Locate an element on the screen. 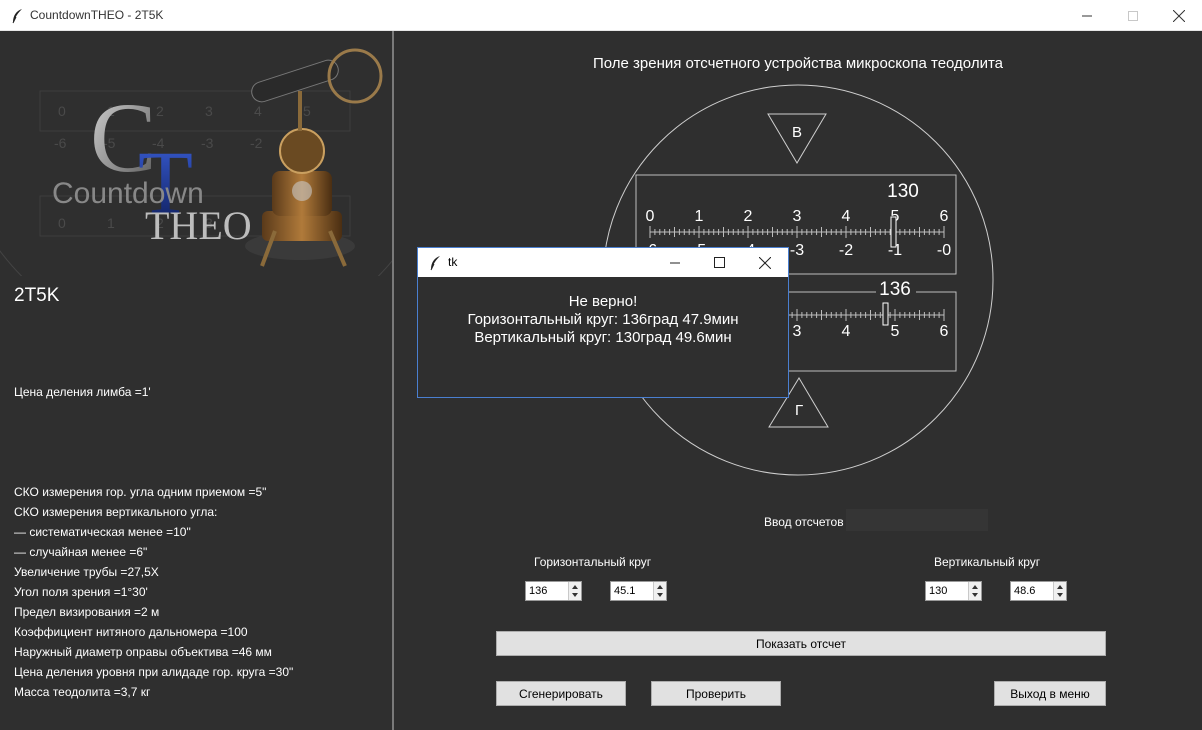 This screenshot has height=730, width=1202. horizontal-index-mark is located at coordinates (885, 314).